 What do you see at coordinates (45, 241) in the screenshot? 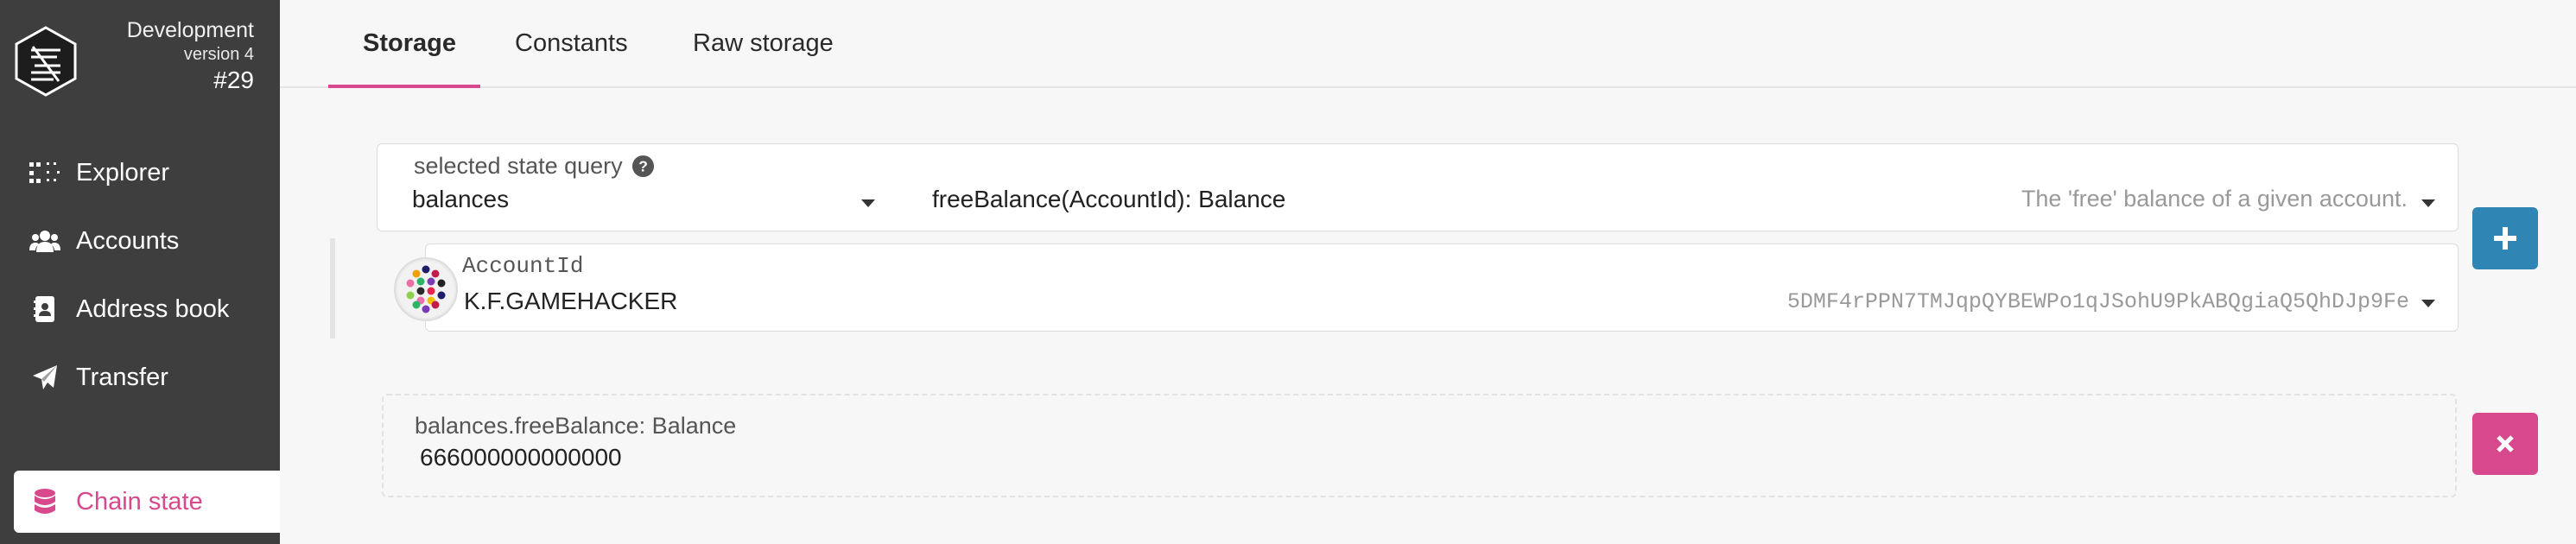
I see `users-icon` at bounding box center [45, 241].